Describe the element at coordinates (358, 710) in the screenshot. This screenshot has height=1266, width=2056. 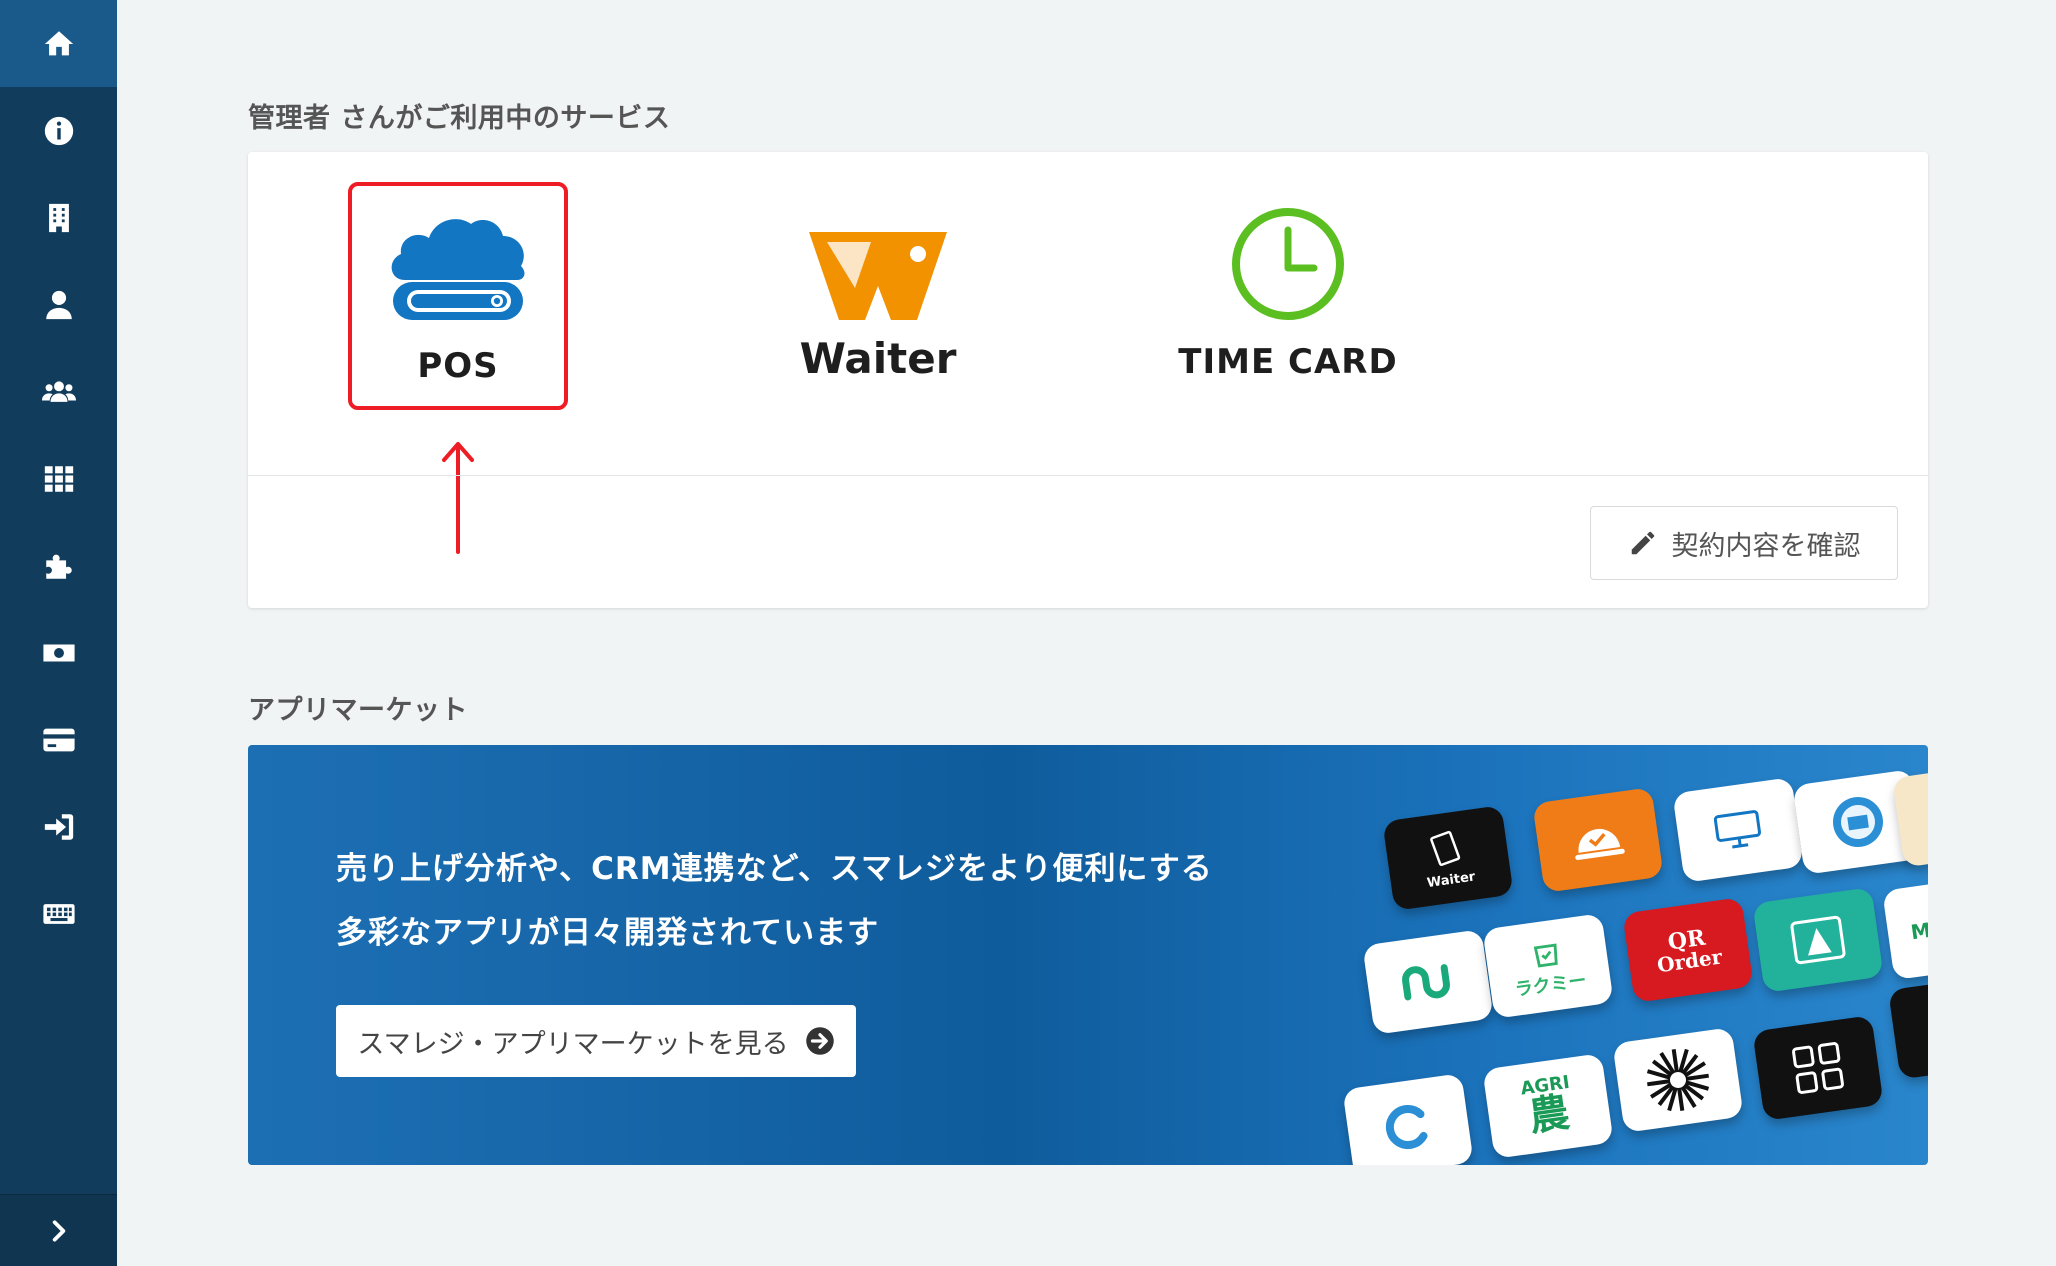
I see `market-heading: アプリマーケット` at that location.